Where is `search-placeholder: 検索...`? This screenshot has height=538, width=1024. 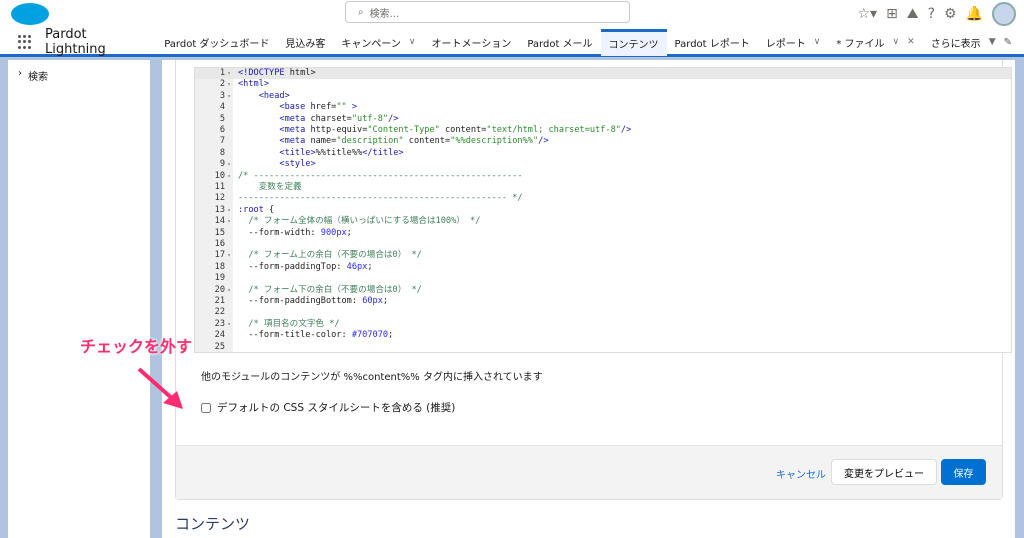 search-placeholder: 検索... is located at coordinates (384, 14).